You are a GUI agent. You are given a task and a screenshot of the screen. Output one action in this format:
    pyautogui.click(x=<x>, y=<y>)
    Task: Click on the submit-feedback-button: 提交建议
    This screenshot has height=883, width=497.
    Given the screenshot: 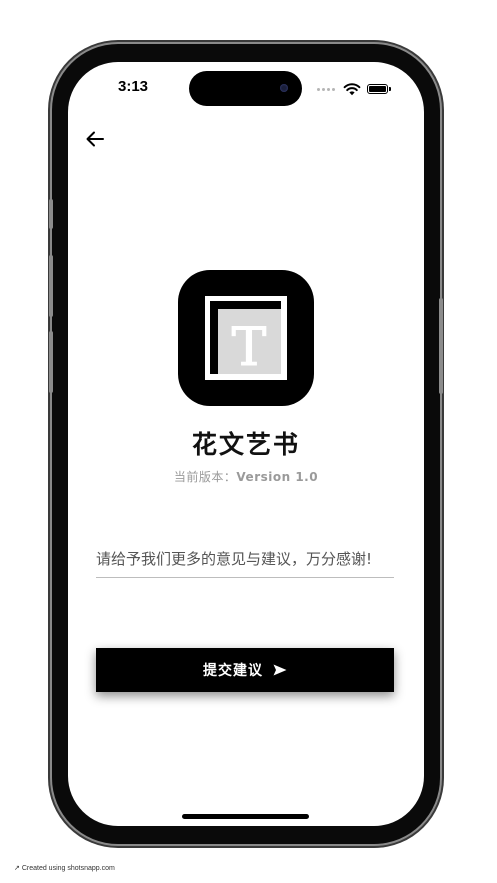 What is the action you would take?
    pyautogui.click(x=245, y=670)
    